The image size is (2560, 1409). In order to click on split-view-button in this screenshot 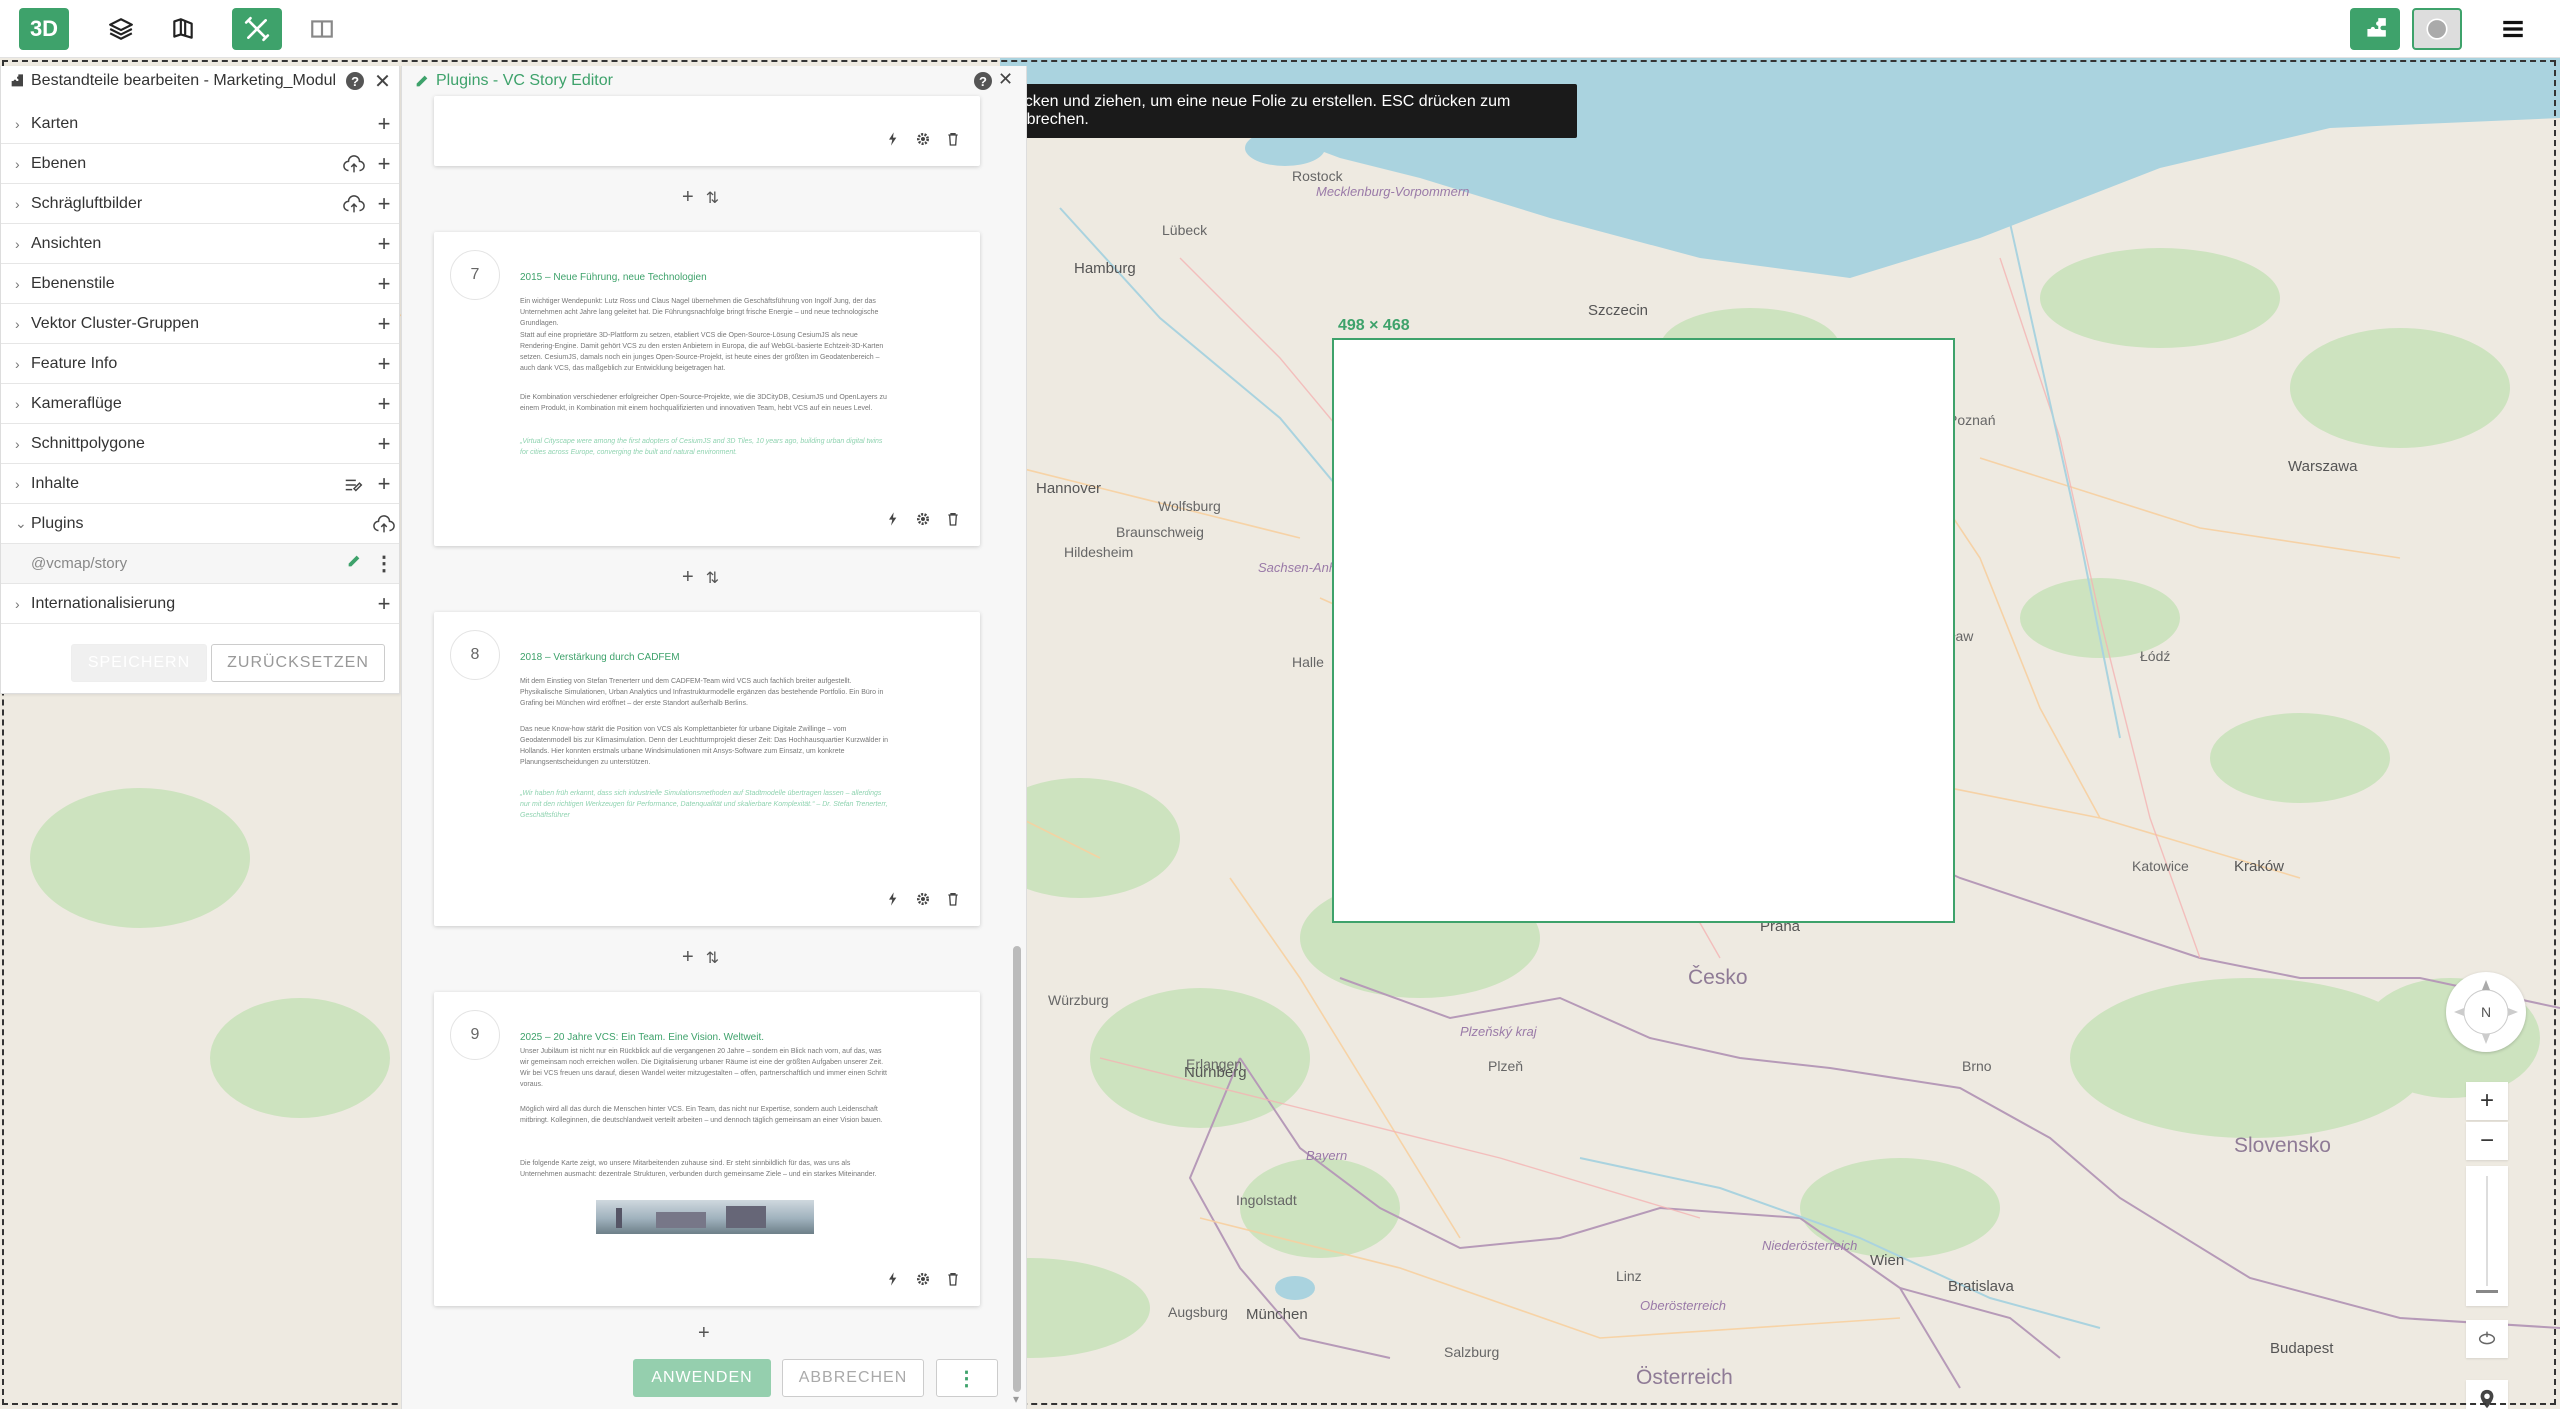, I will do `click(322, 29)`.